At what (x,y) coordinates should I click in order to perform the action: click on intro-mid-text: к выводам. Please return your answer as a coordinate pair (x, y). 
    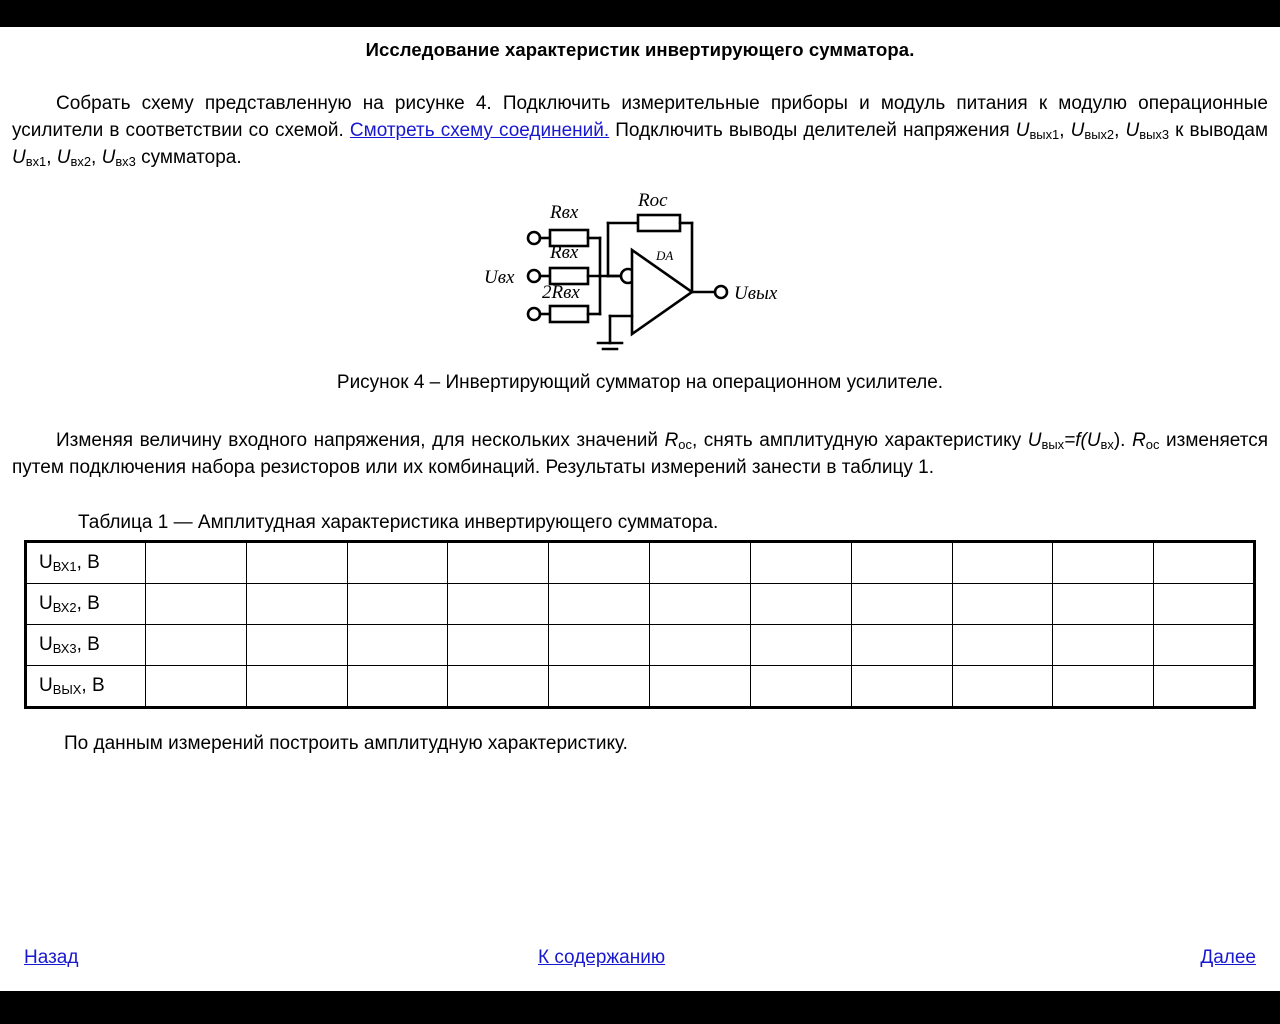
    Looking at the image, I should click on (1219, 130).